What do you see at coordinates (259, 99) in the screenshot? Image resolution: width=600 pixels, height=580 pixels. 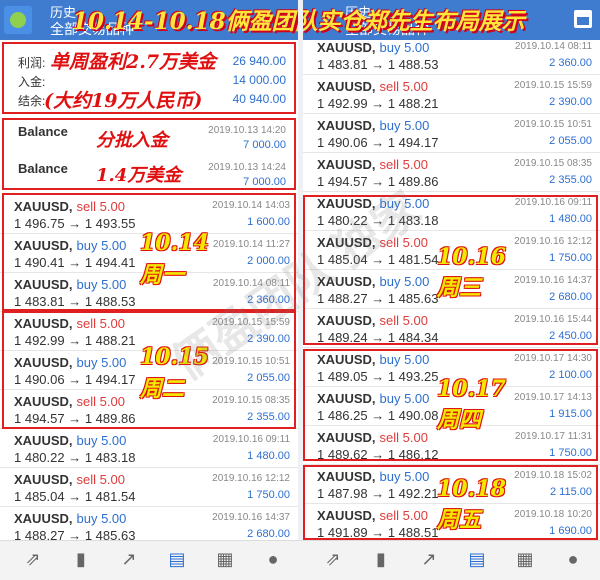 I see `summary-value: 40 940.00` at bounding box center [259, 99].